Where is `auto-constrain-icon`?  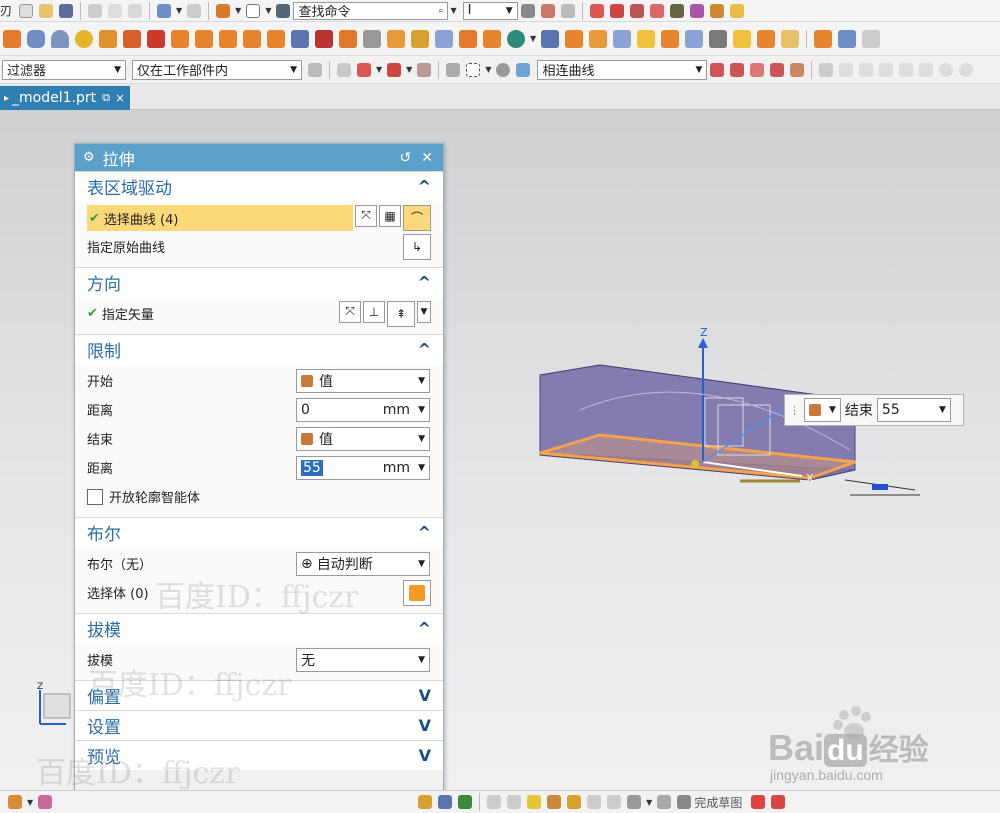
auto-constrain-icon is located at coordinates (445, 802).